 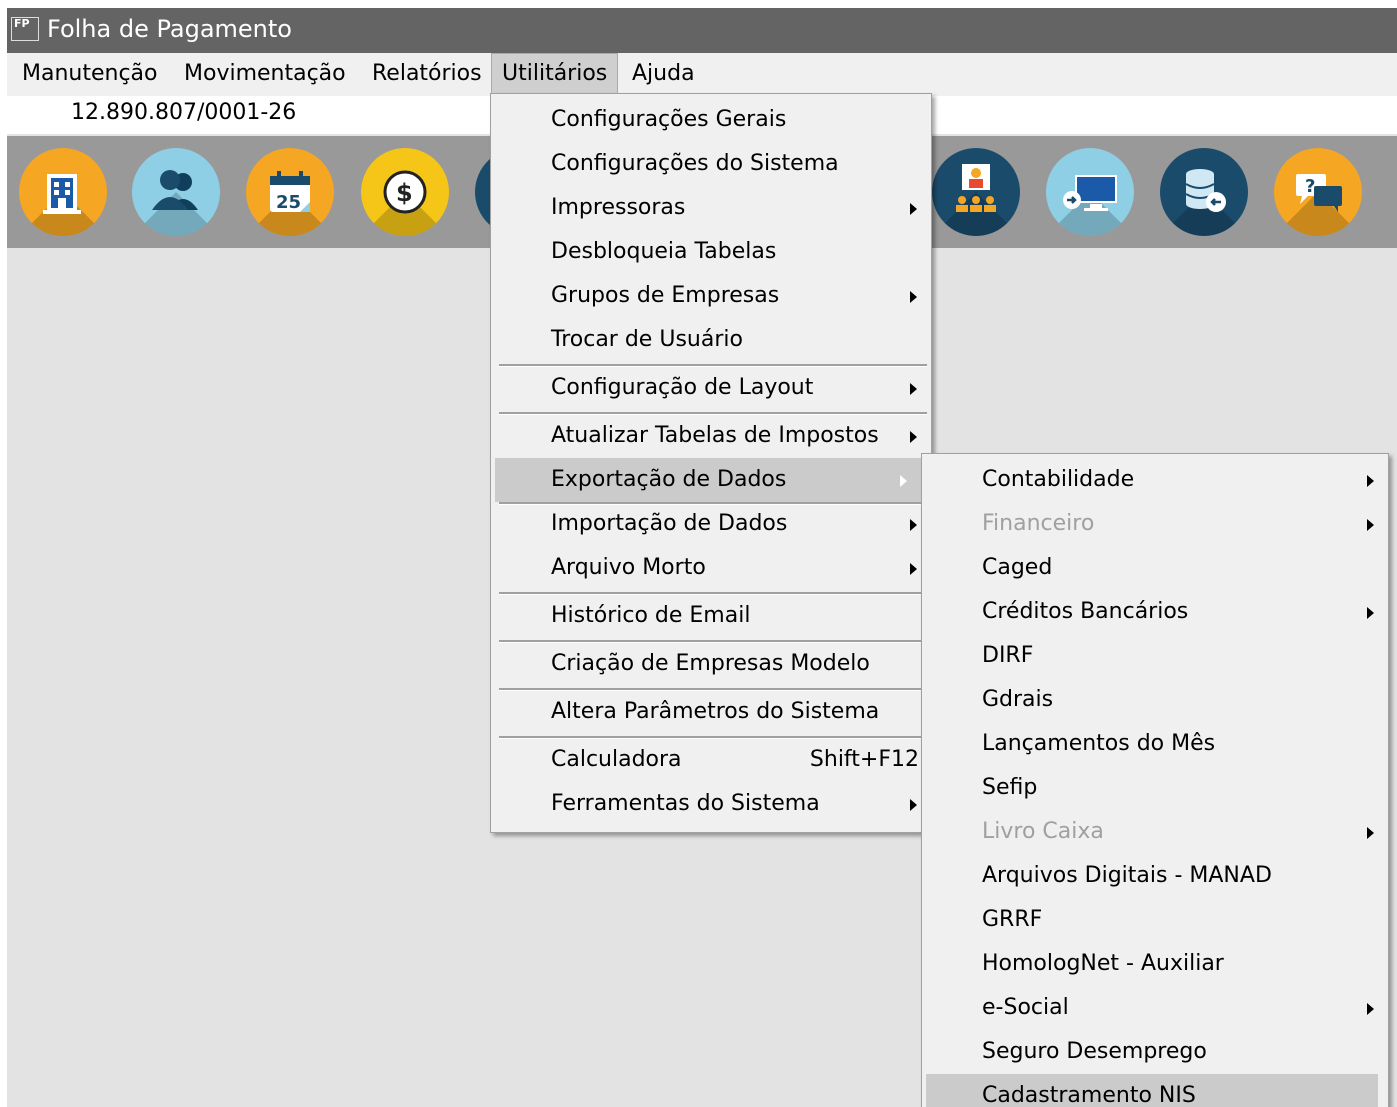 I want to click on menu-exportacao-dados: Exportação de Dados, so click(x=708, y=480).